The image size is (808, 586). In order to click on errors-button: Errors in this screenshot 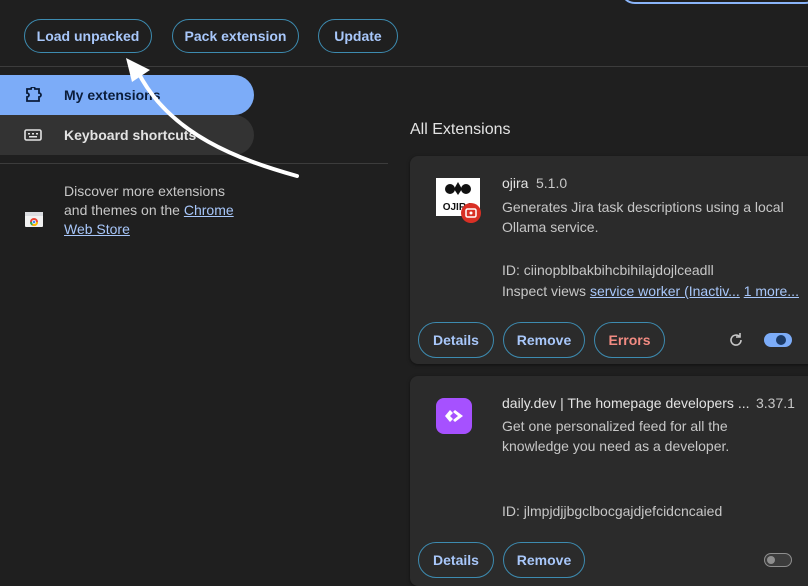, I will do `click(629, 340)`.